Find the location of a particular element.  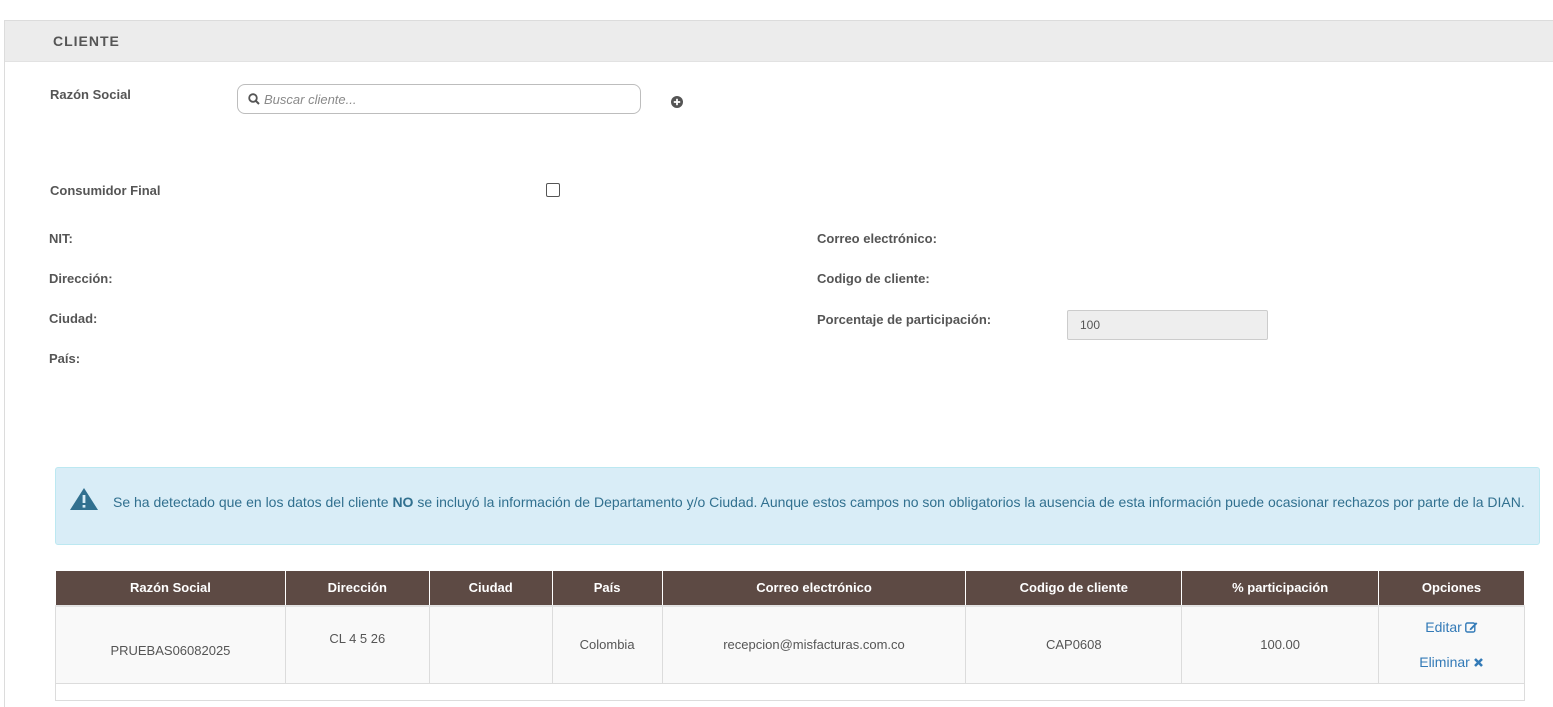

codigo-label: Codigo de cliente: is located at coordinates (873, 278).